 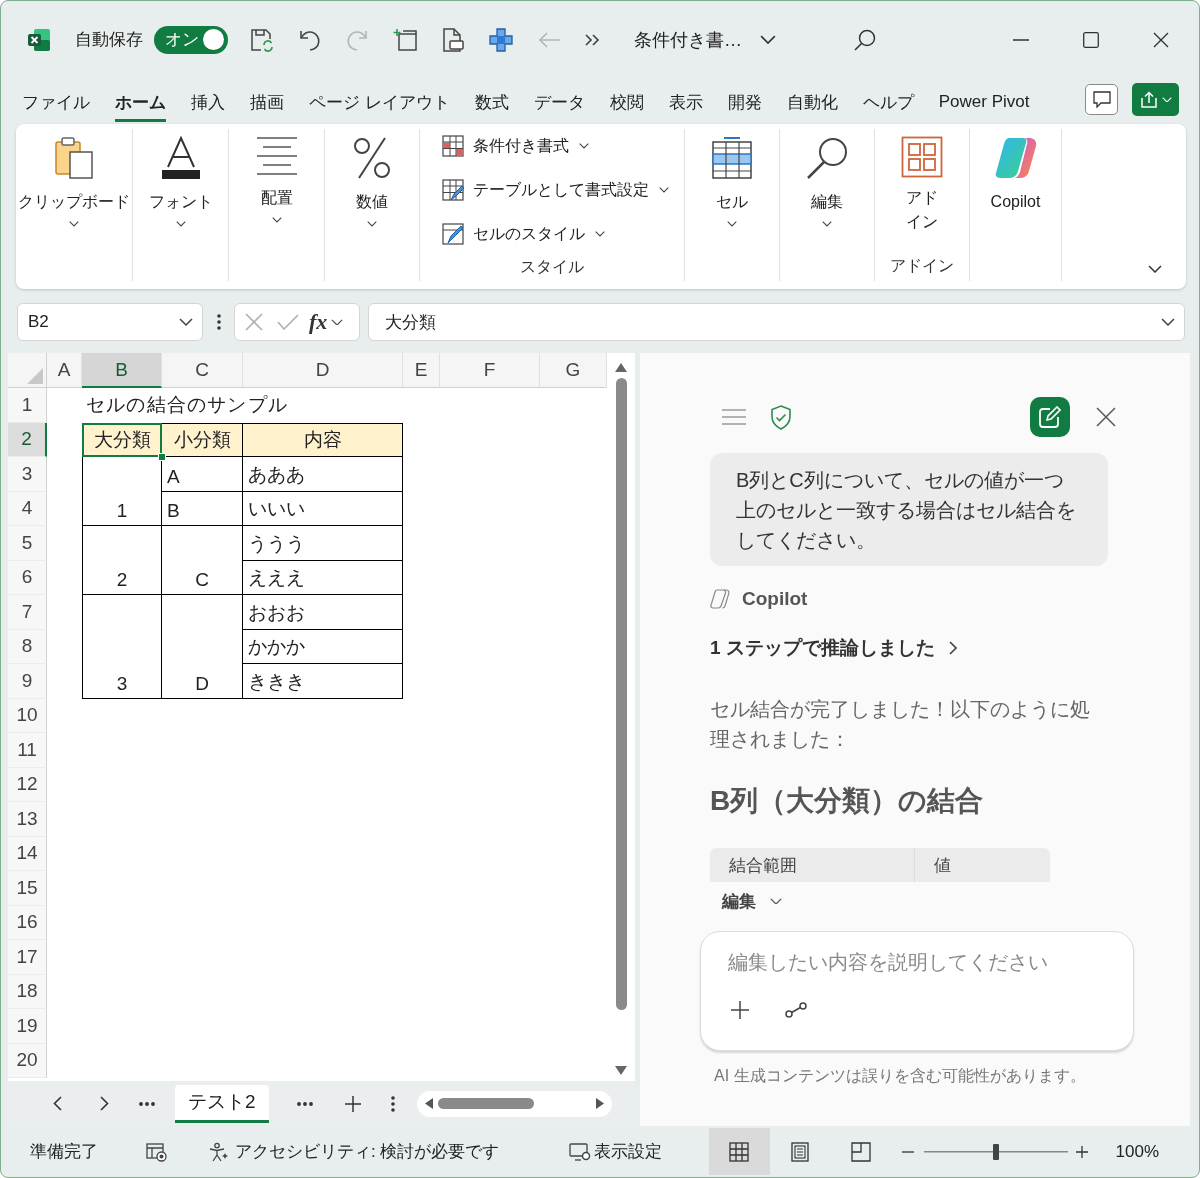 I want to click on autosave-toggle: オン, so click(x=191, y=39).